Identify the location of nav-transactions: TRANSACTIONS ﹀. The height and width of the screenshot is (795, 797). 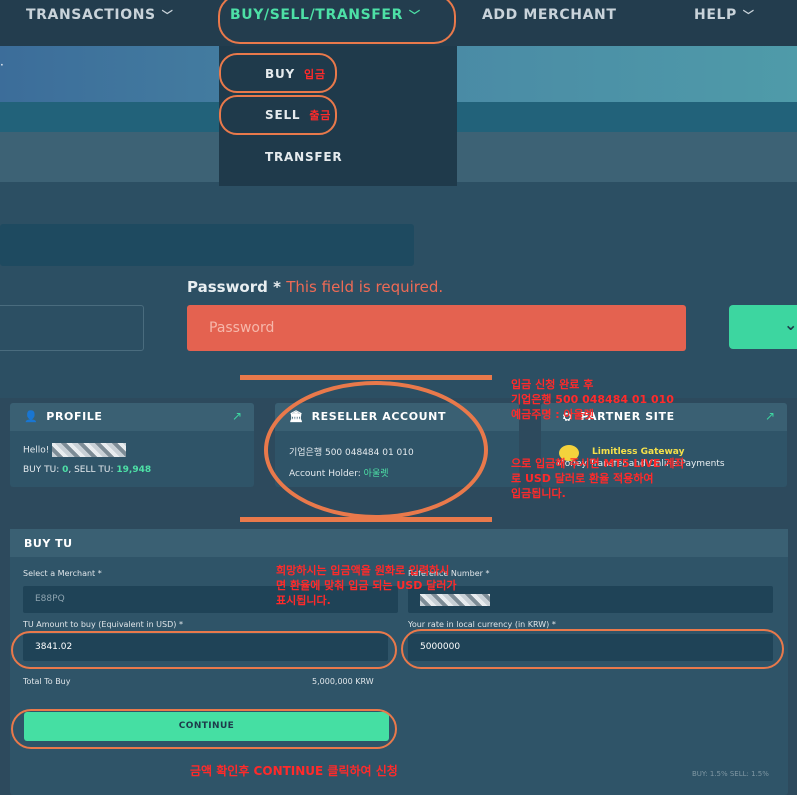
(99, 15).